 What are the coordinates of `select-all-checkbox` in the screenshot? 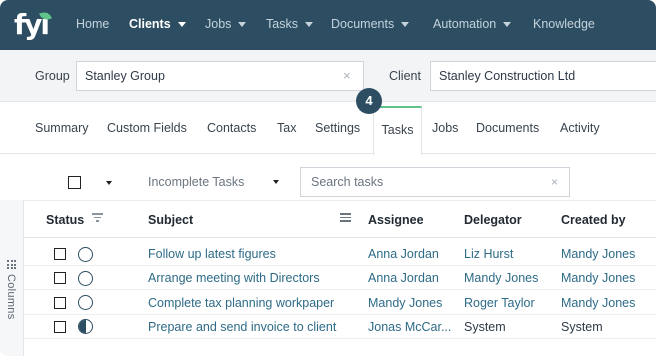 It's located at (74, 182).